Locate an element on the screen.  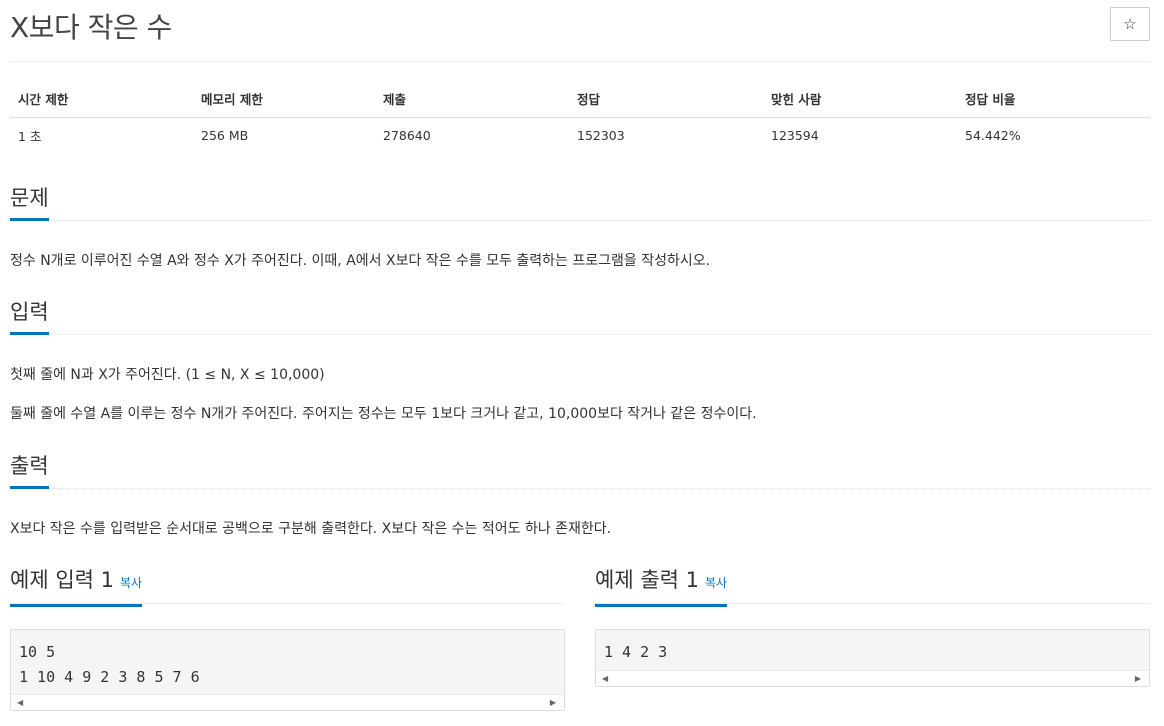
output-section-header: 출력 is located at coordinates (580, 470).